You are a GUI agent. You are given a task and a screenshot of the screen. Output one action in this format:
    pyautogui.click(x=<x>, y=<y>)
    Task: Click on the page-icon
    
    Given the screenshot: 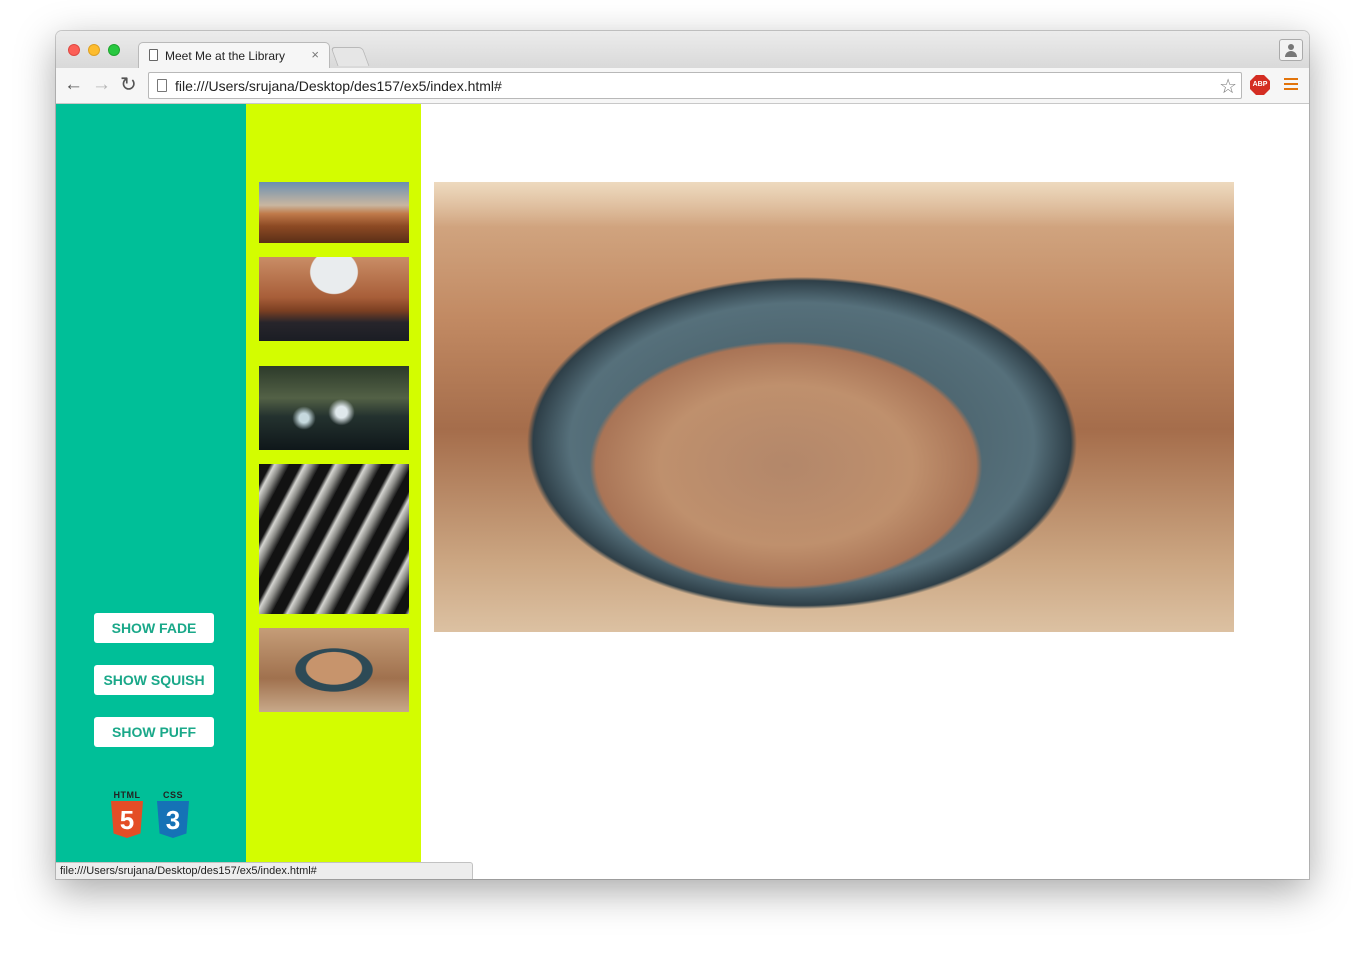 What is the action you would take?
    pyautogui.click(x=162, y=85)
    